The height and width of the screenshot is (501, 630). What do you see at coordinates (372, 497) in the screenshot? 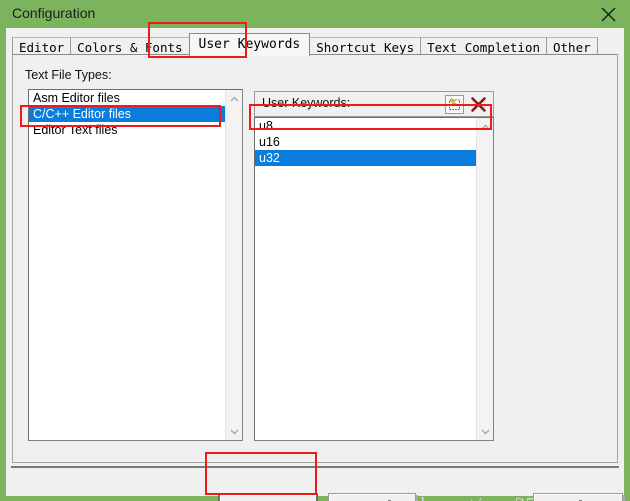
I see `cancel-button: Cancel` at bounding box center [372, 497].